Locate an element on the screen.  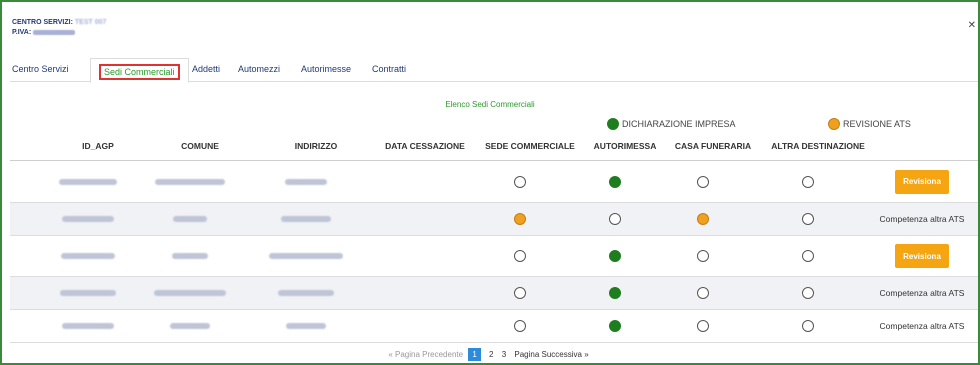
col-header-data-cessazione: DATA CESSAZIONE is located at coordinates (425, 146).